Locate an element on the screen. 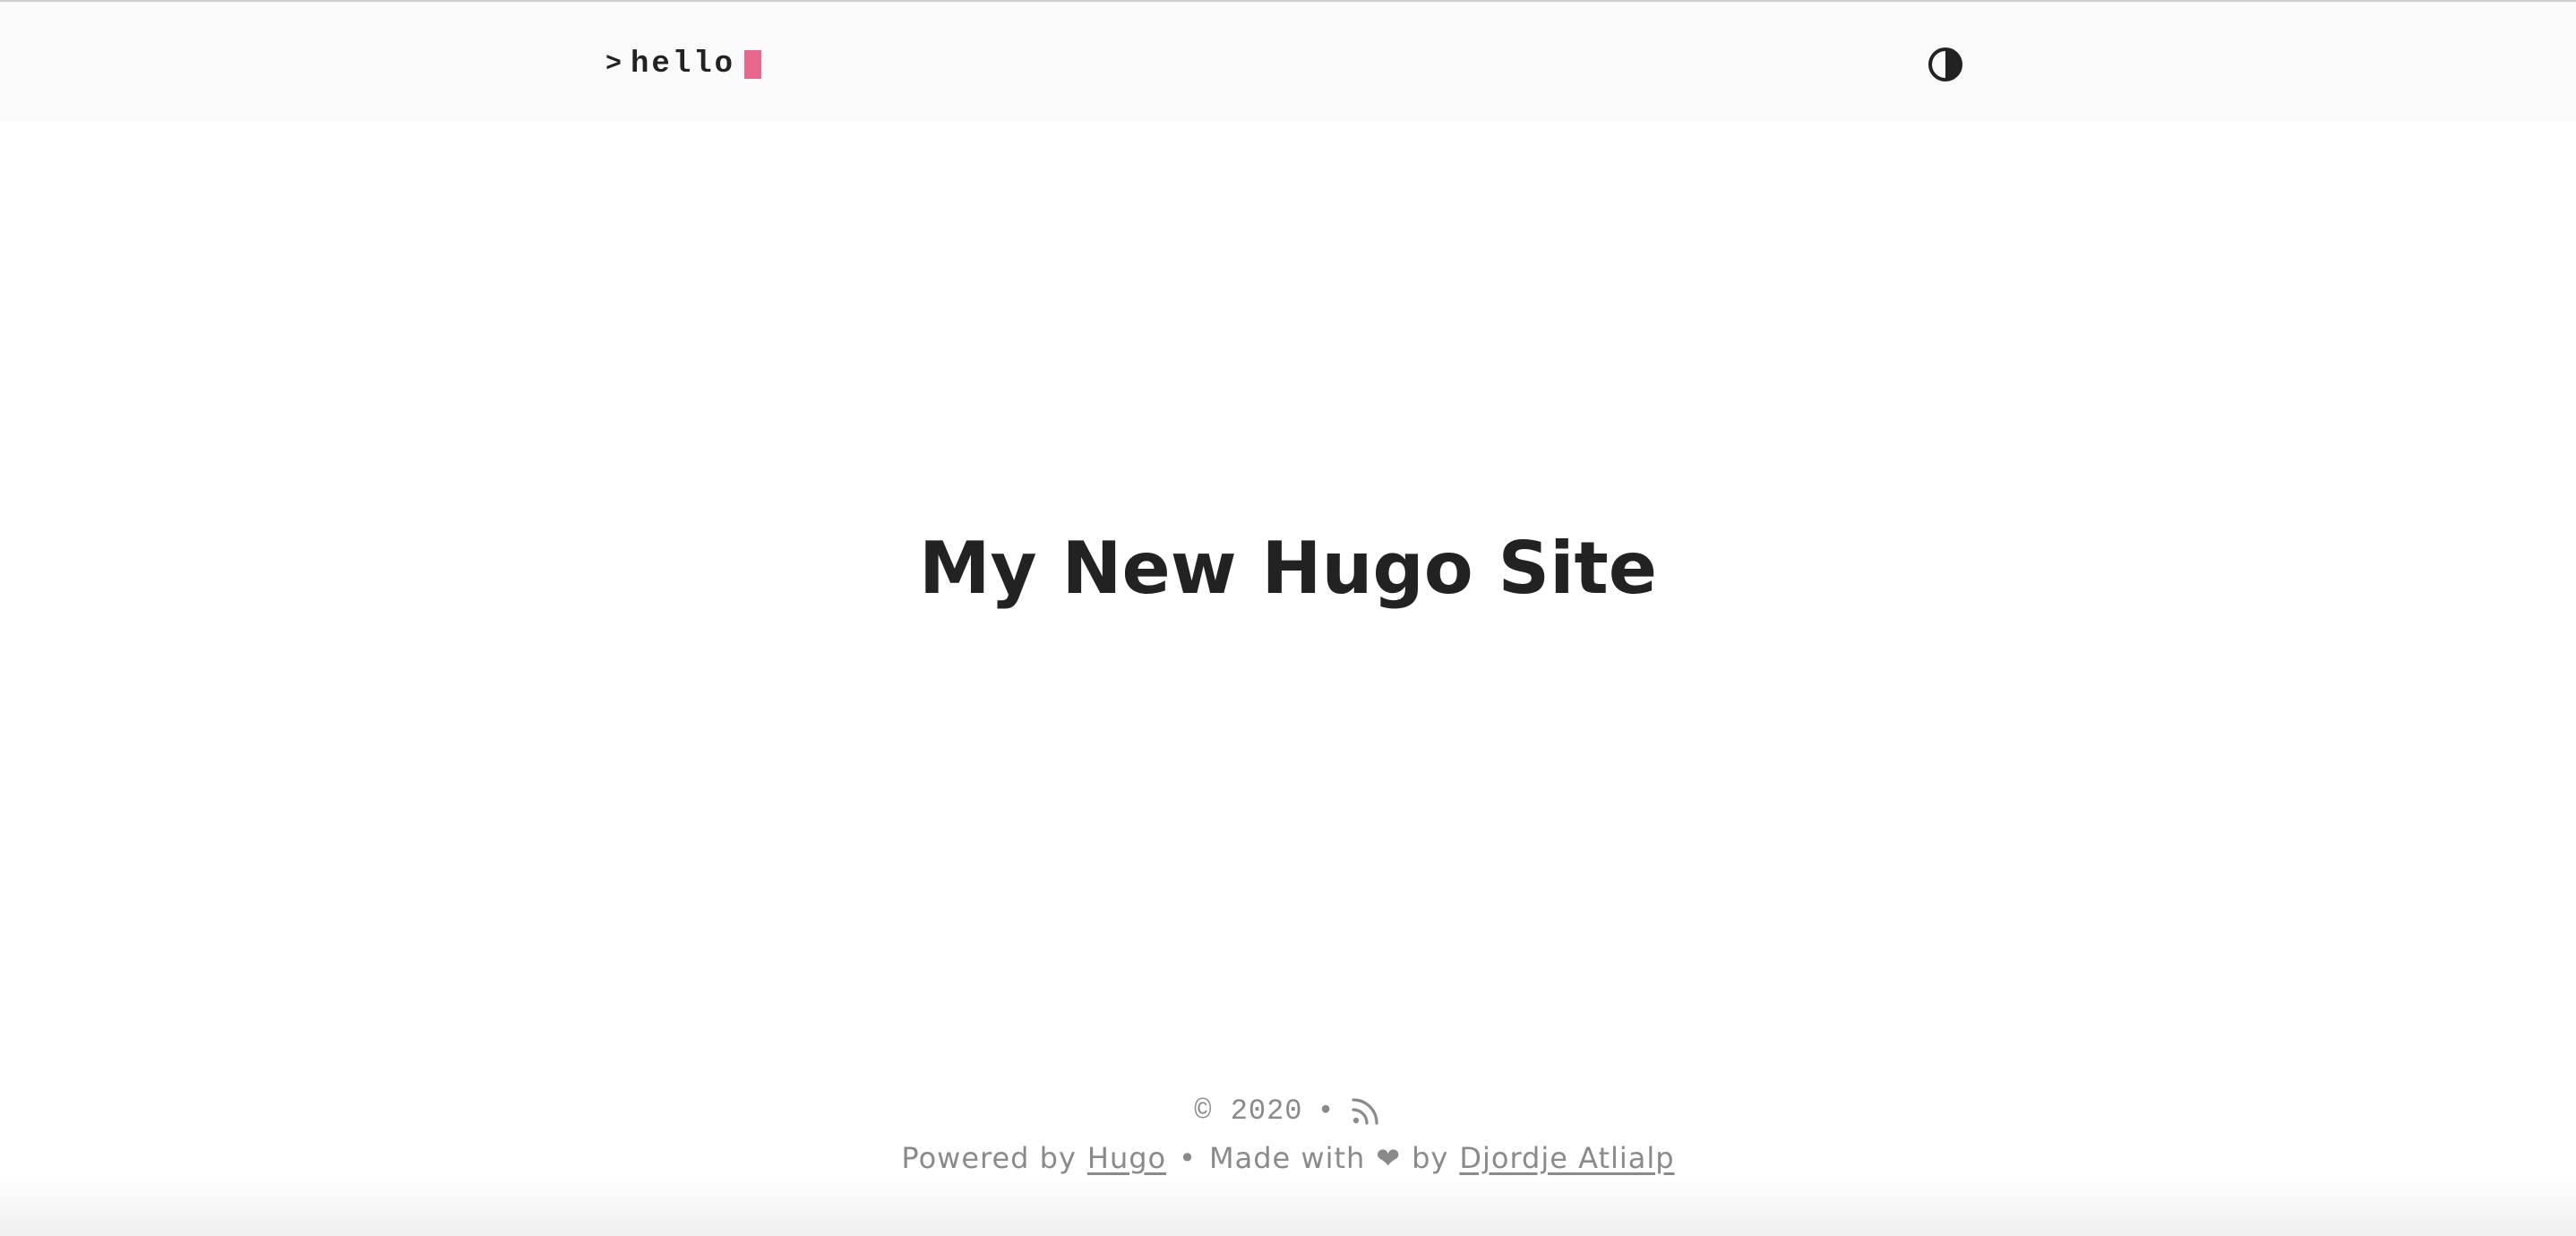  logo-text: hello is located at coordinates (683, 64).